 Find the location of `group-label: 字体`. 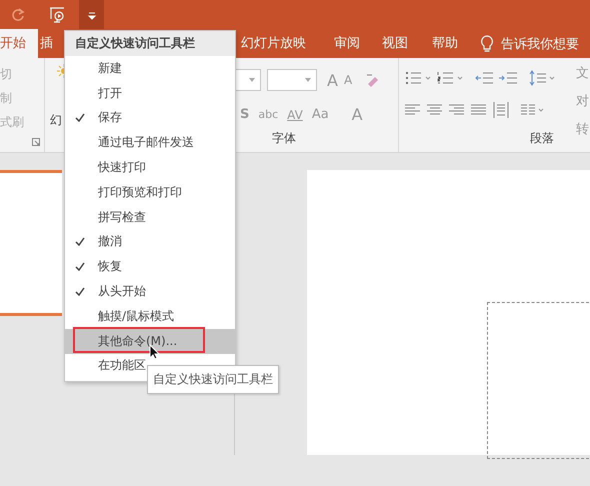

group-label: 字体 is located at coordinates (284, 138).